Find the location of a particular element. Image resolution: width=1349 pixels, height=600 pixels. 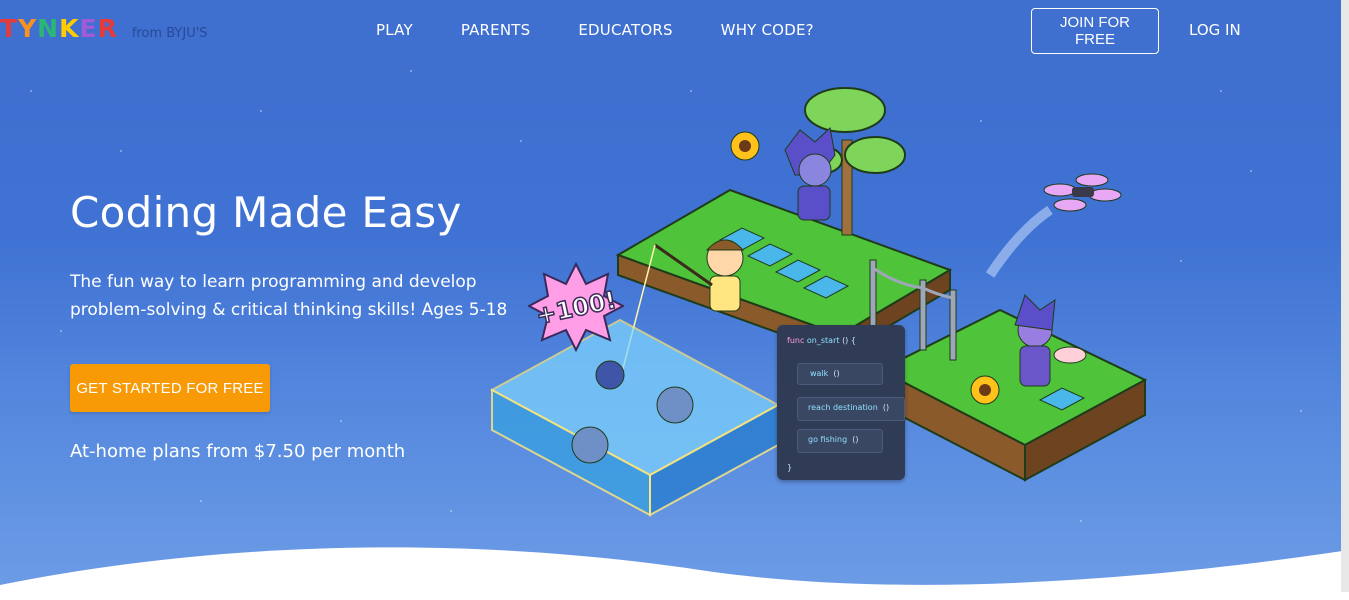

code-block-go-fishing: go fishing () is located at coordinates (840, 441).